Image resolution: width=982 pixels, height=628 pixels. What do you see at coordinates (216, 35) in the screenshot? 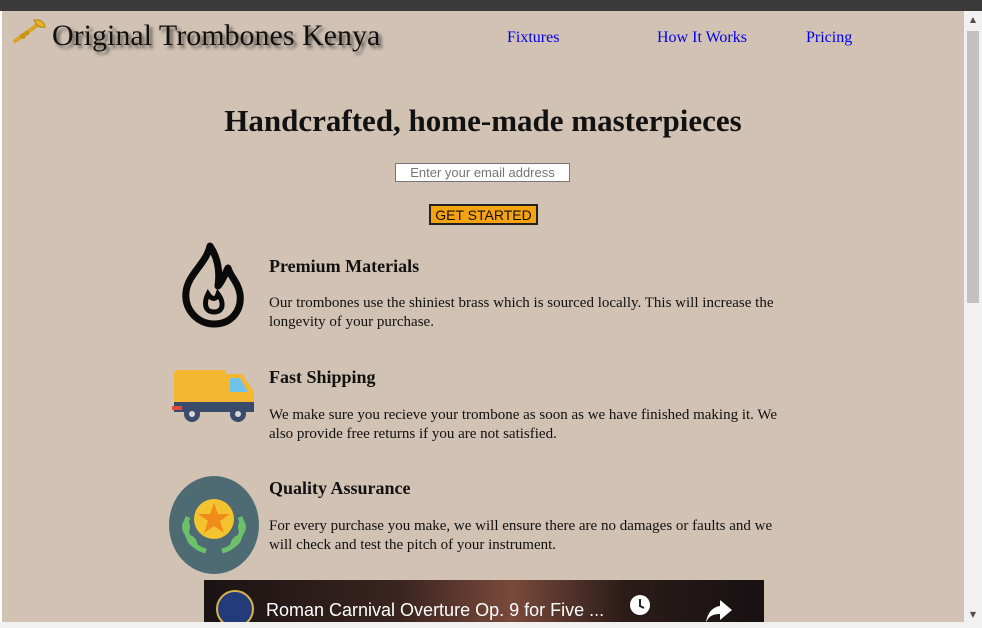
I see `brand-title: Original Trombones Kenya` at bounding box center [216, 35].